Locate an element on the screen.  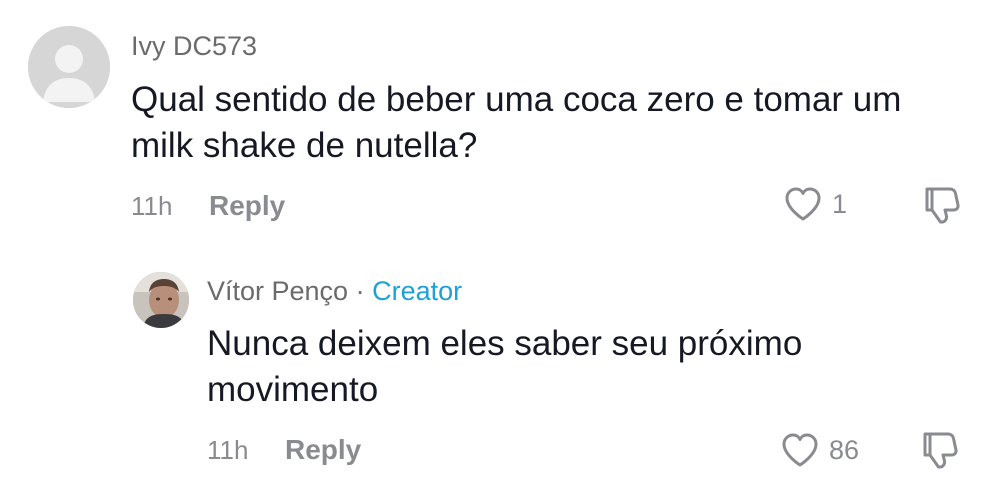
comment-like-button: 1 is located at coordinates (815, 204).